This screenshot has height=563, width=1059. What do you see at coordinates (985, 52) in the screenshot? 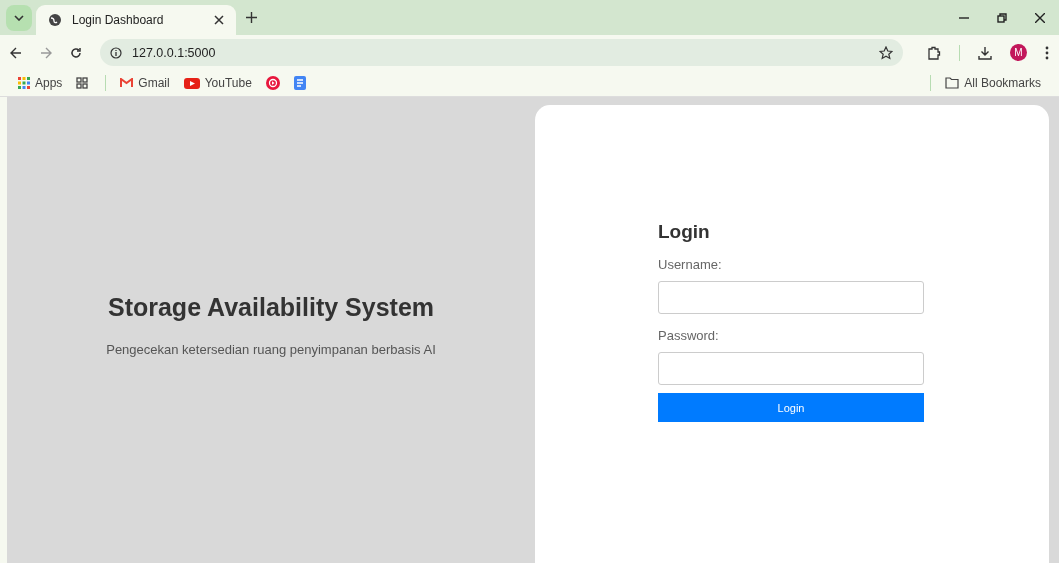
I see `download-icon` at bounding box center [985, 52].